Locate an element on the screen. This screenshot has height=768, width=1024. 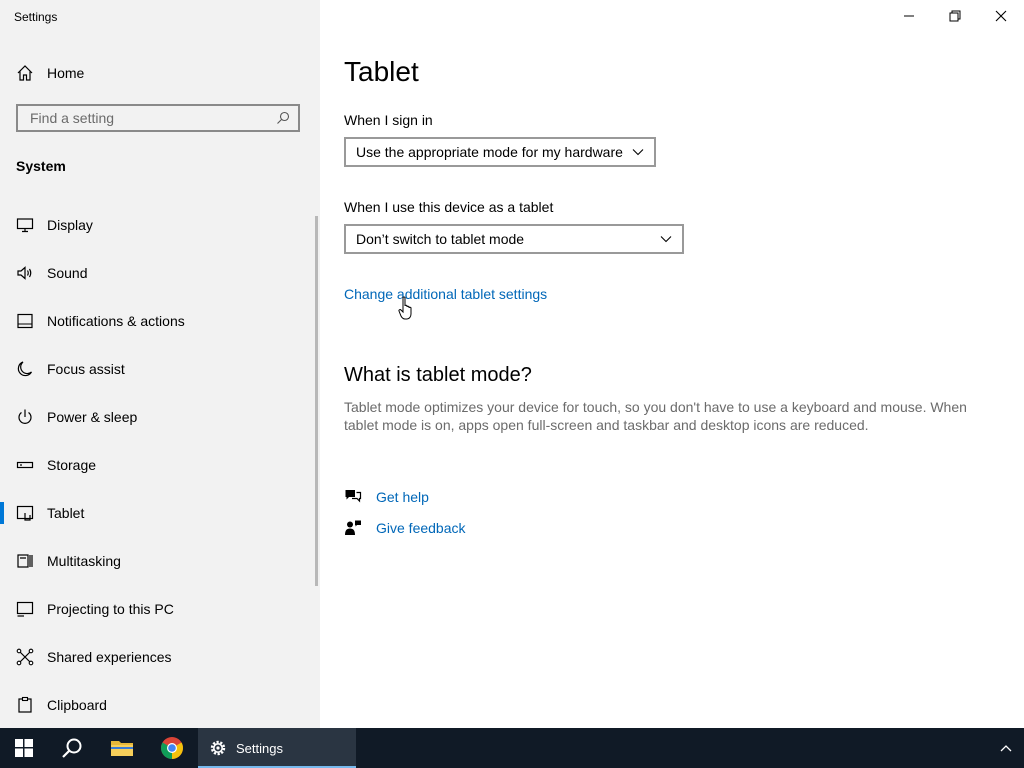
device-tablet-dropdown: Don’t switch to tablet mode is located at coordinates (514, 239).